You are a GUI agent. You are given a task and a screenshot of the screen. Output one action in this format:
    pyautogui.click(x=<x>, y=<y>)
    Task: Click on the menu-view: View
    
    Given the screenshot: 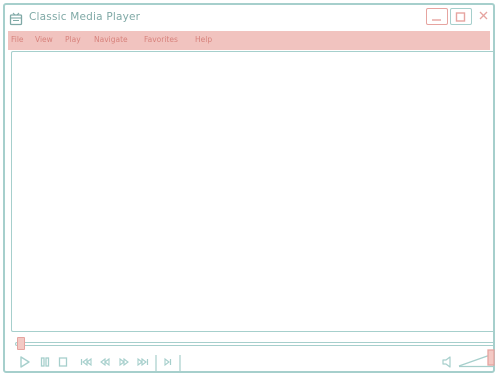 What is the action you would take?
    pyautogui.click(x=44, y=39)
    